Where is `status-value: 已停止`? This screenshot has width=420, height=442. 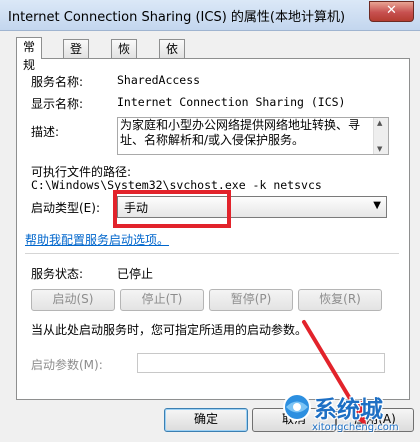
status-value: 已停止 is located at coordinates (135, 274).